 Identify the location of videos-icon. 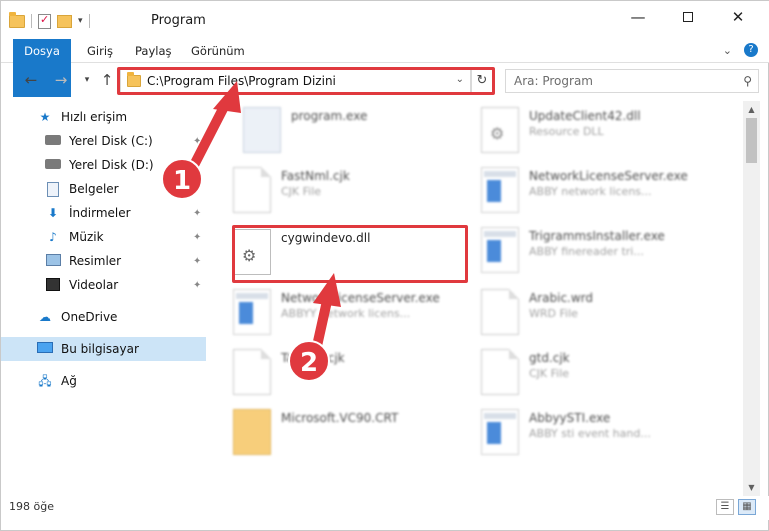
(53, 284).